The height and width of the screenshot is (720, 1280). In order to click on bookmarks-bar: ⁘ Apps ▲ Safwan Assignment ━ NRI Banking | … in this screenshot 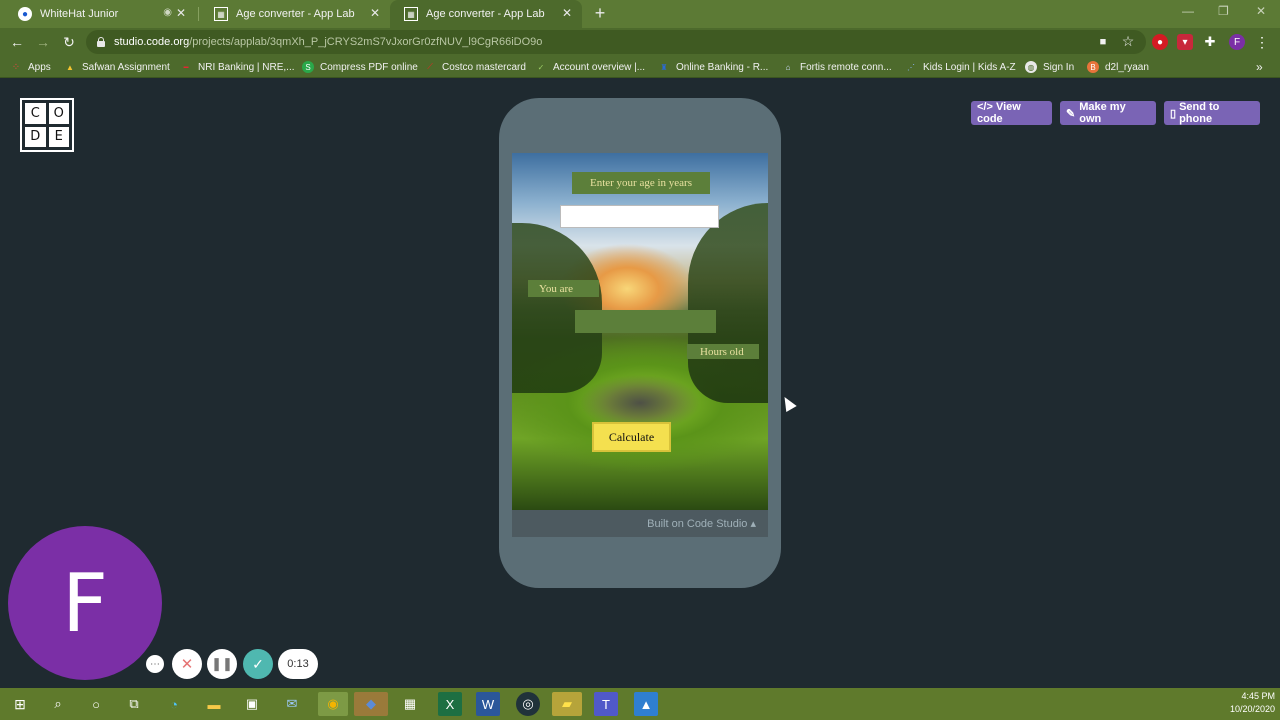, I will do `click(640, 67)`.